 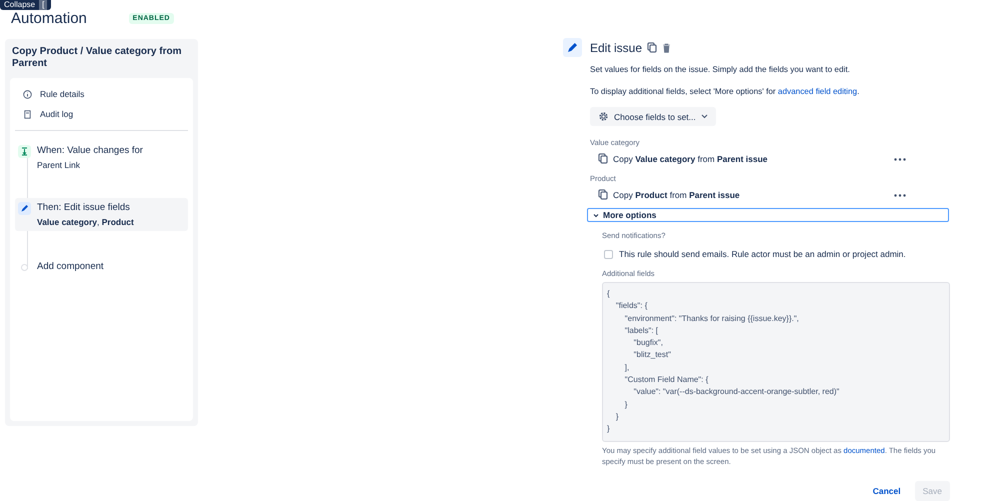 I want to click on trigger-icon, so click(x=24, y=151).